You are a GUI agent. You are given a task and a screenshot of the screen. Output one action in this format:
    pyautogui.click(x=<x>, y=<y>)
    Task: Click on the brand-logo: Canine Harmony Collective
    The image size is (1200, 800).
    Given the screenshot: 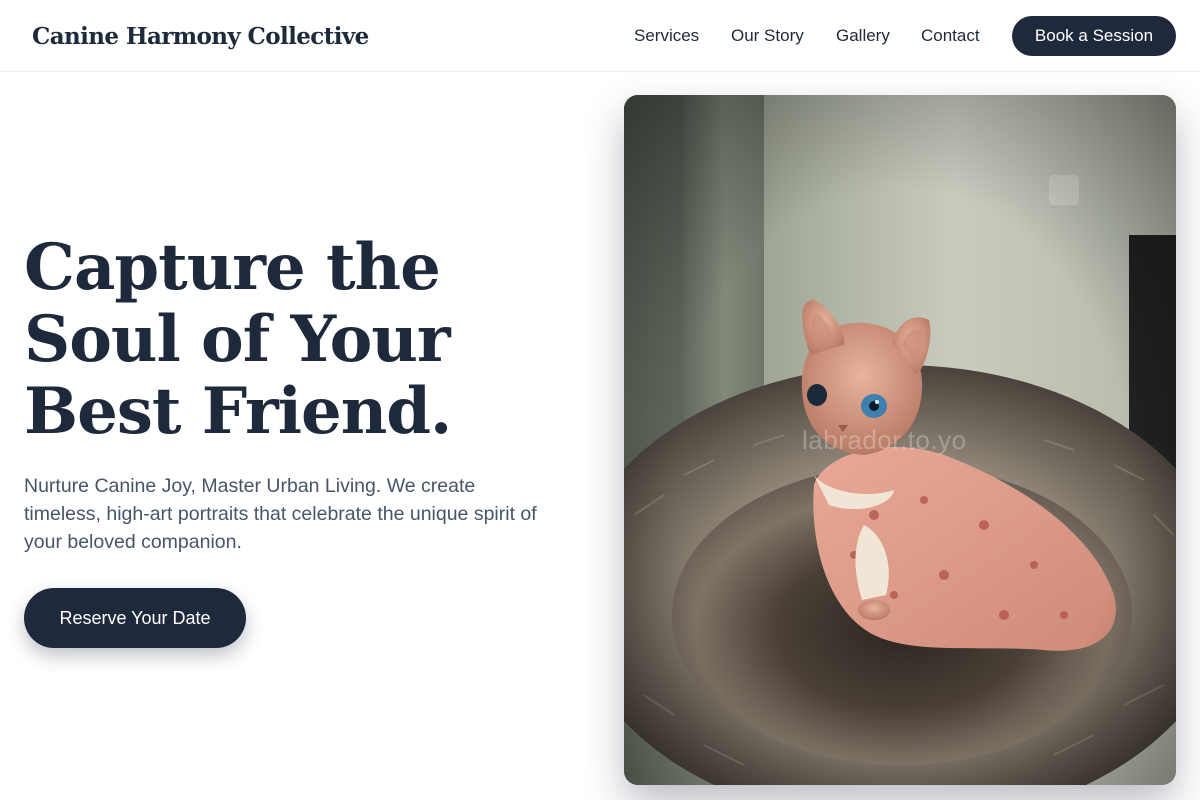 What is the action you would take?
    pyautogui.click(x=200, y=37)
    